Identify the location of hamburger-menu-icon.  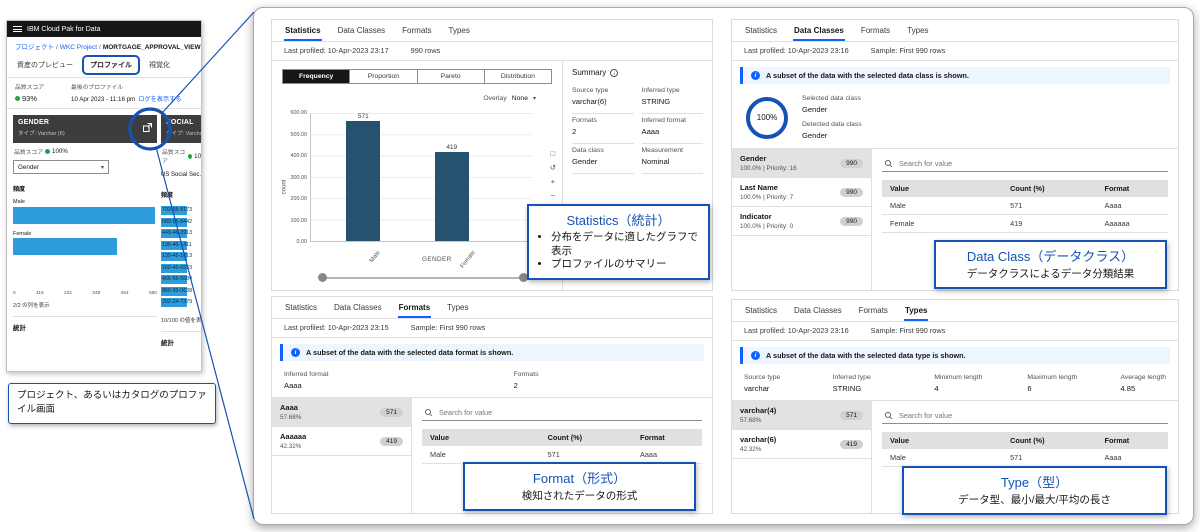
(17, 29).